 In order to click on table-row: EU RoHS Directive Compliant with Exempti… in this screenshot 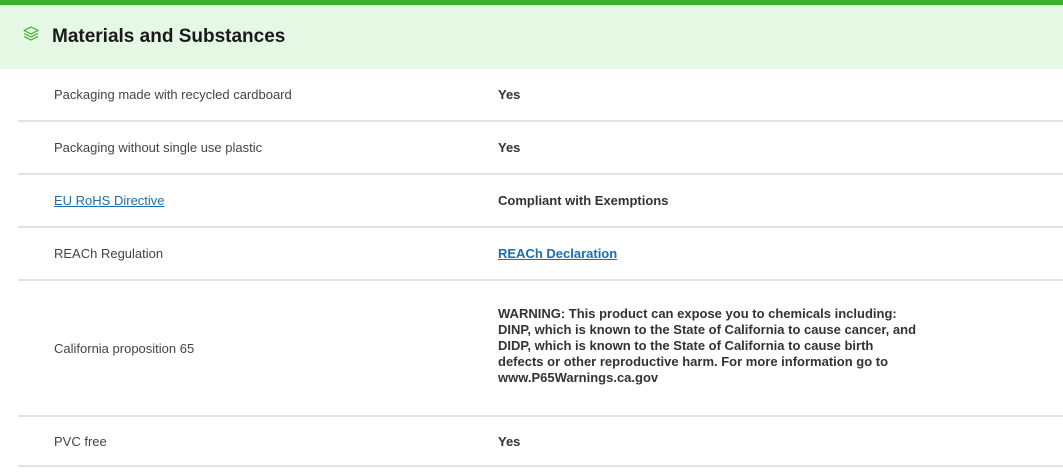, I will do `click(540, 201)`.